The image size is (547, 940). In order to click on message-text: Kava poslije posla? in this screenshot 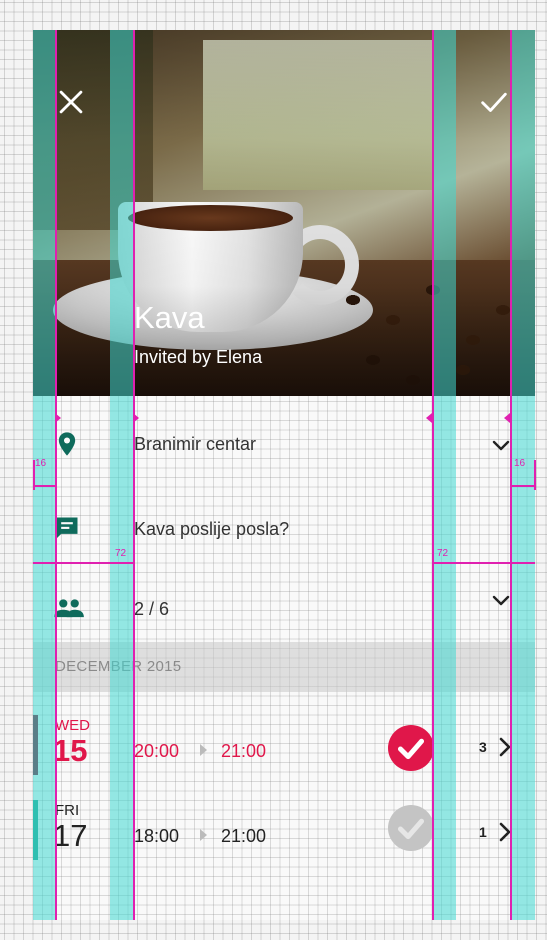, I will do `click(212, 529)`.